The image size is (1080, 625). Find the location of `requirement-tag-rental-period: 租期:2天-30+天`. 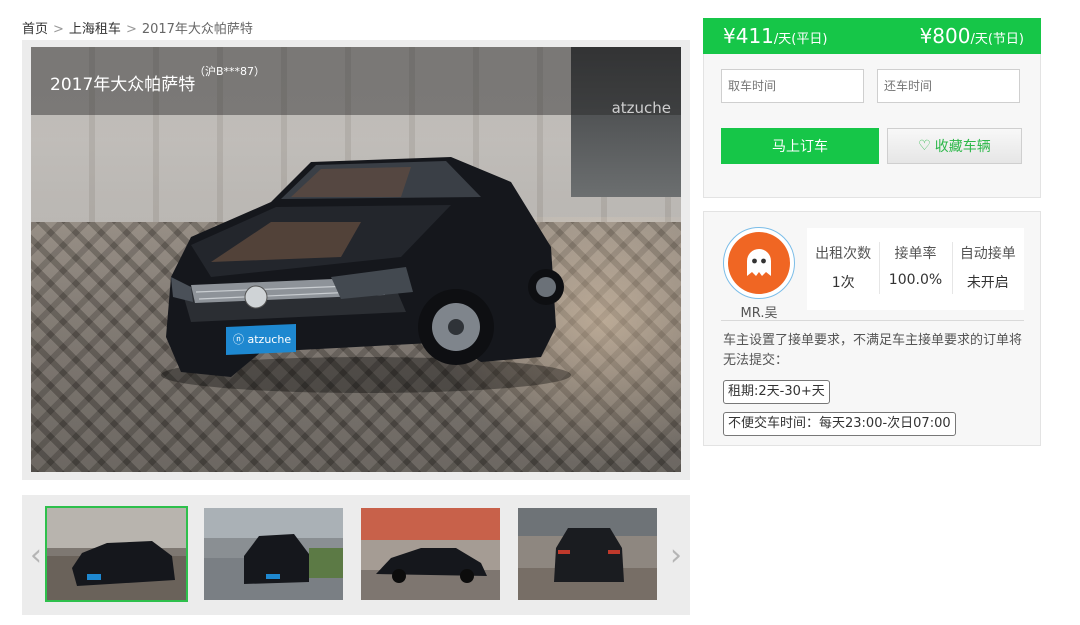

requirement-tag-rental-period: 租期:2天-30+天 is located at coordinates (776, 392).